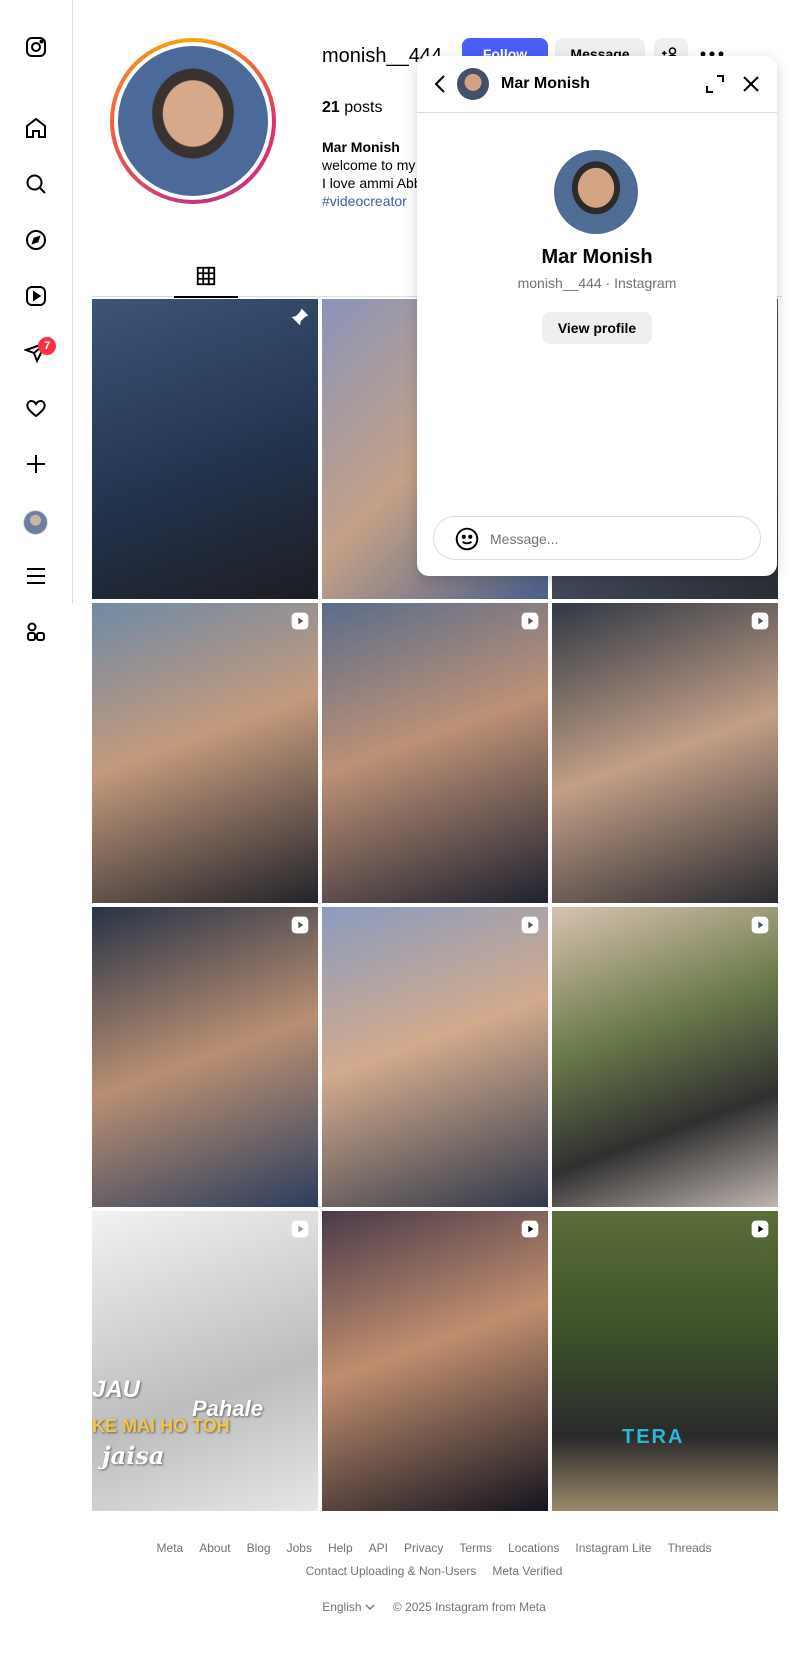 This screenshot has height=1675, width=800. Describe the element at coordinates (473, 84) in the screenshot. I see `chat-header-avatar` at that location.